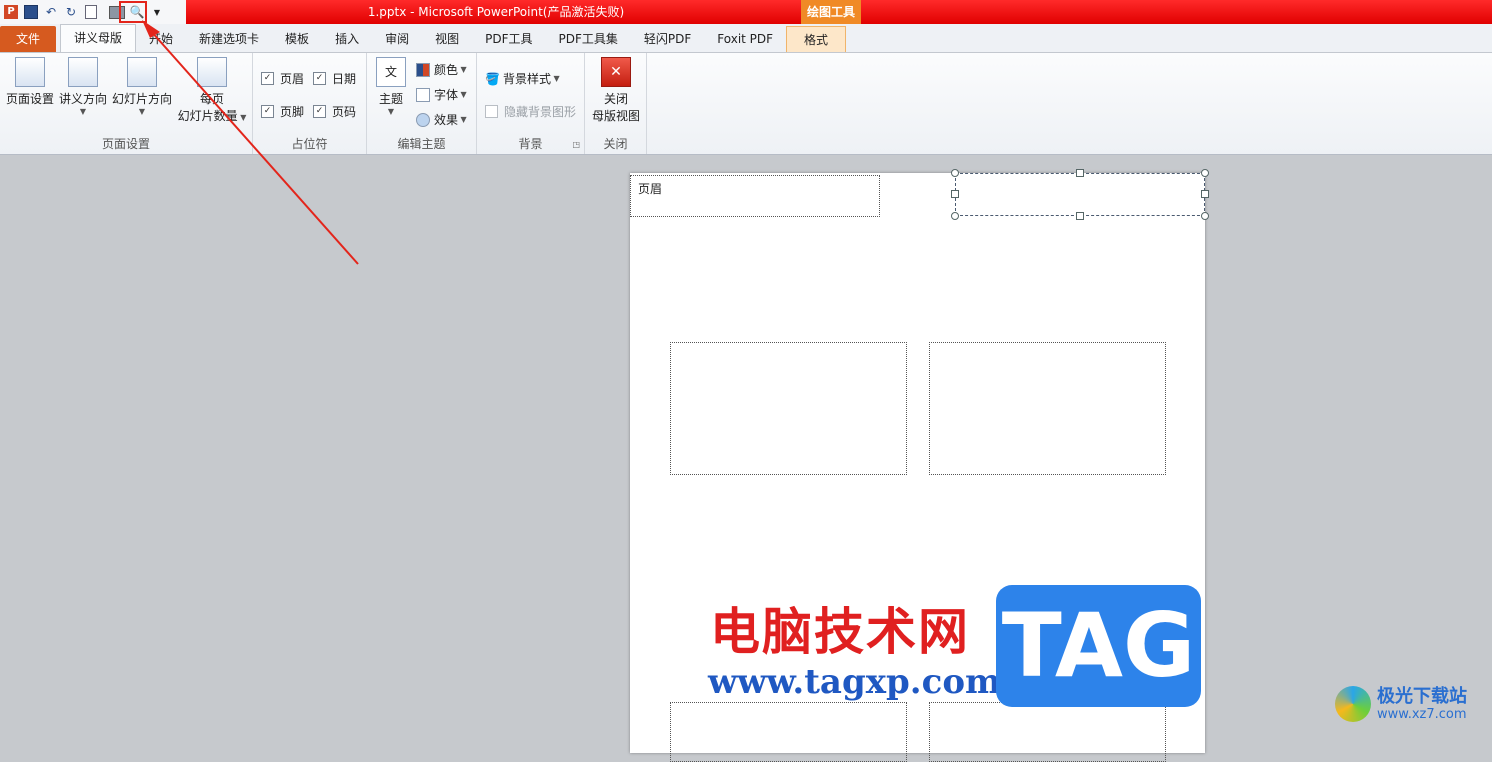 The height and width of the screenshot is (762, 1492). Describe the element at coordinates (83, 72) in the screenshot. I see `handout-orientation-icon` at that location.